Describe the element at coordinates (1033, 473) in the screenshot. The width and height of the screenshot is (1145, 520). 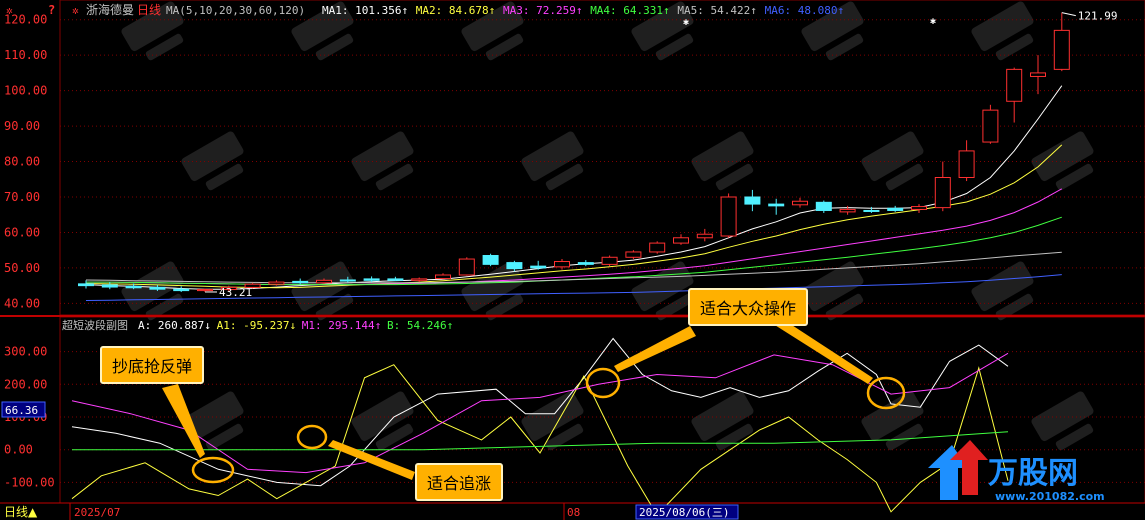
I see `logo-text: 万股网` at that location.